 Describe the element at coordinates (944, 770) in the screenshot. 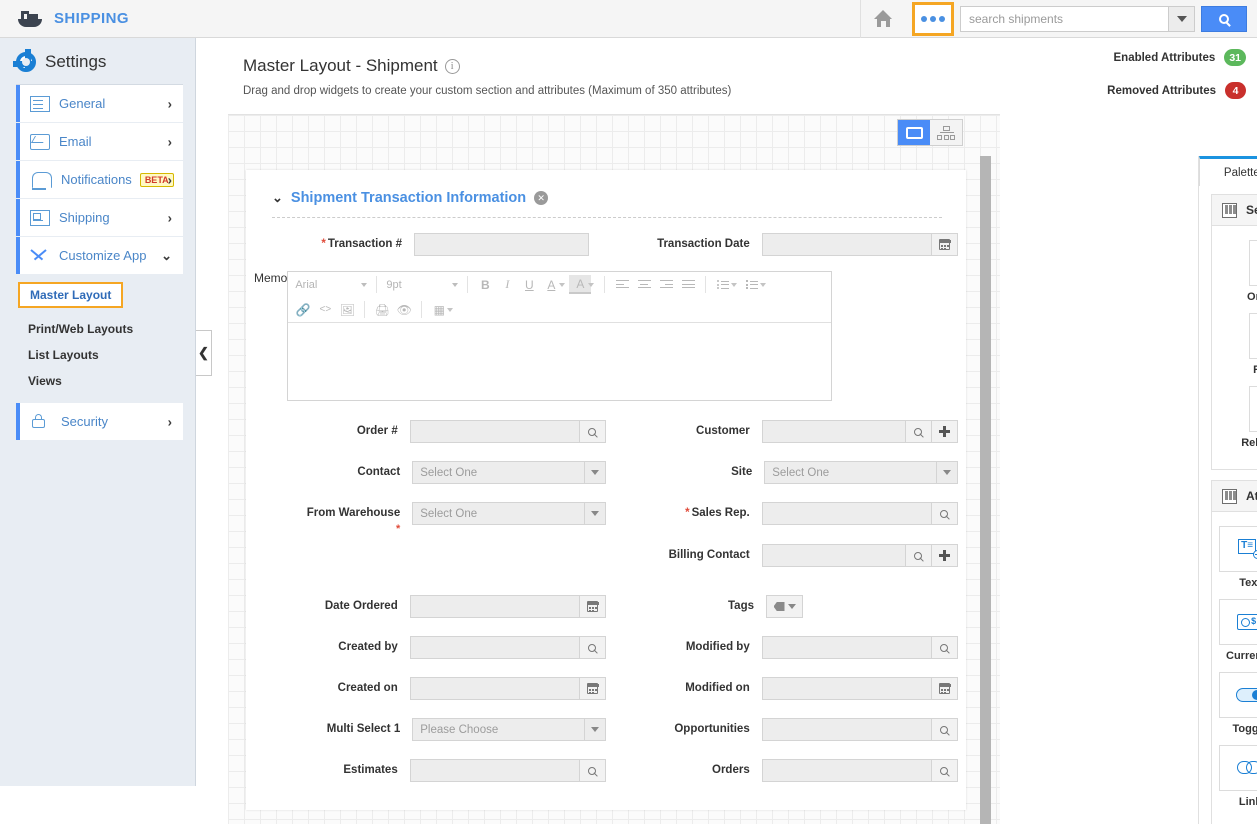

I see `orders-search-button` at that location.